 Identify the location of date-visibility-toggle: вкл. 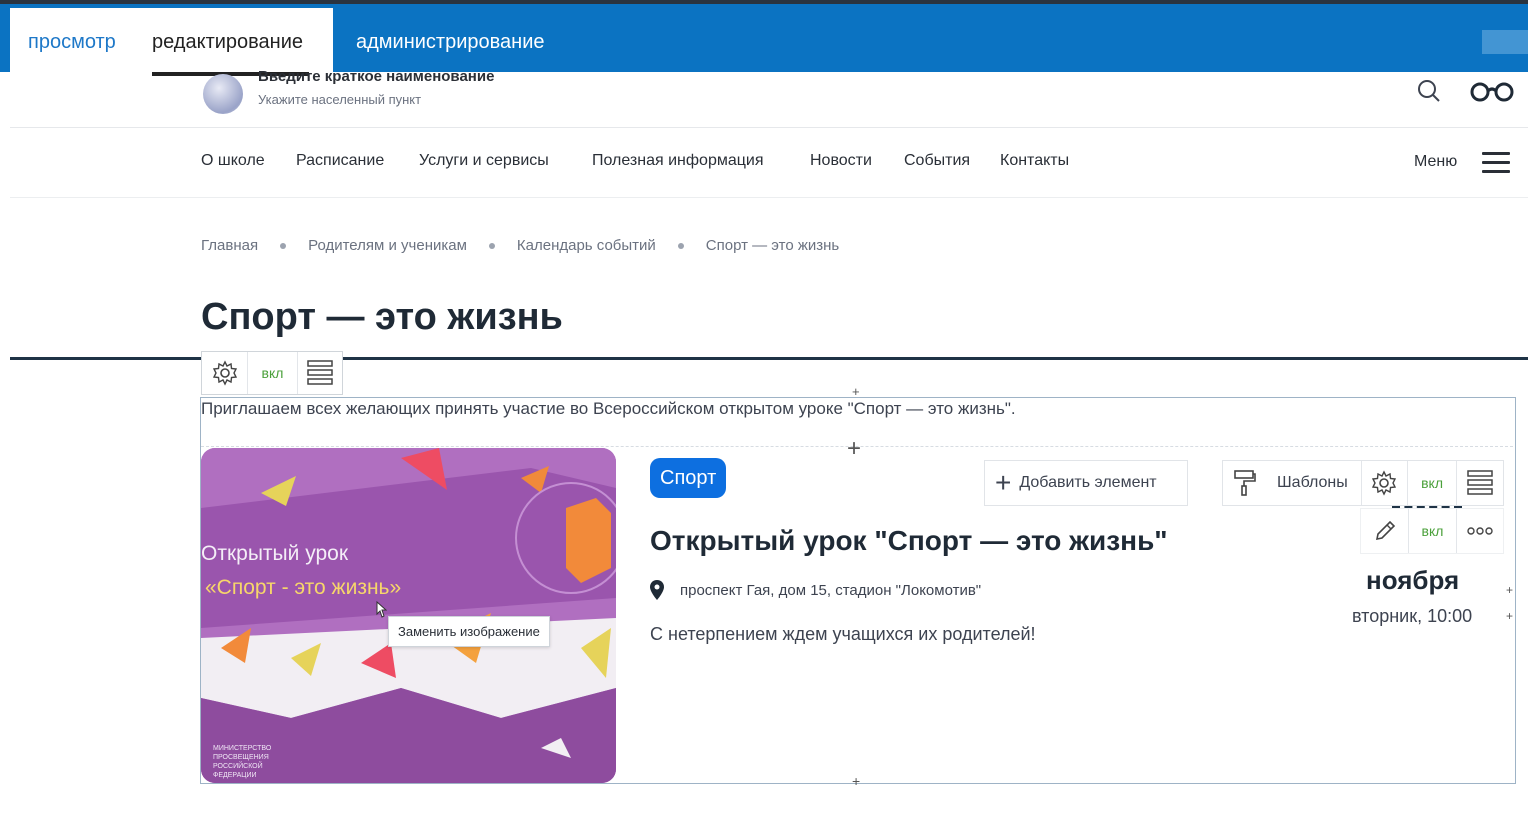
(1433, 531).